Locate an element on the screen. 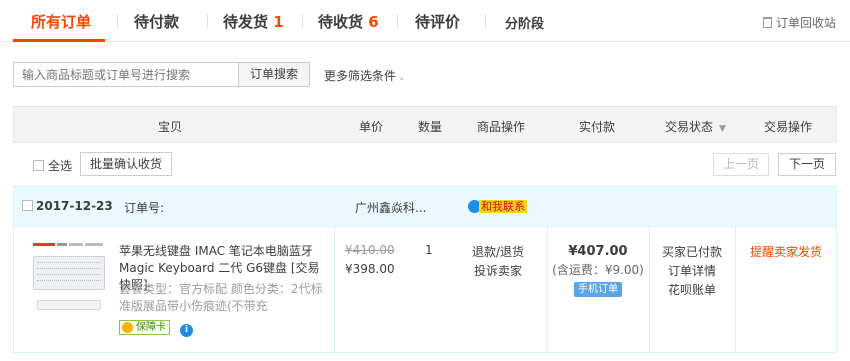 Image resolution: width=850 pixels, height=361 pixels. guarantee-card-badge: 保障卡 is located at coordinates (144, 327).